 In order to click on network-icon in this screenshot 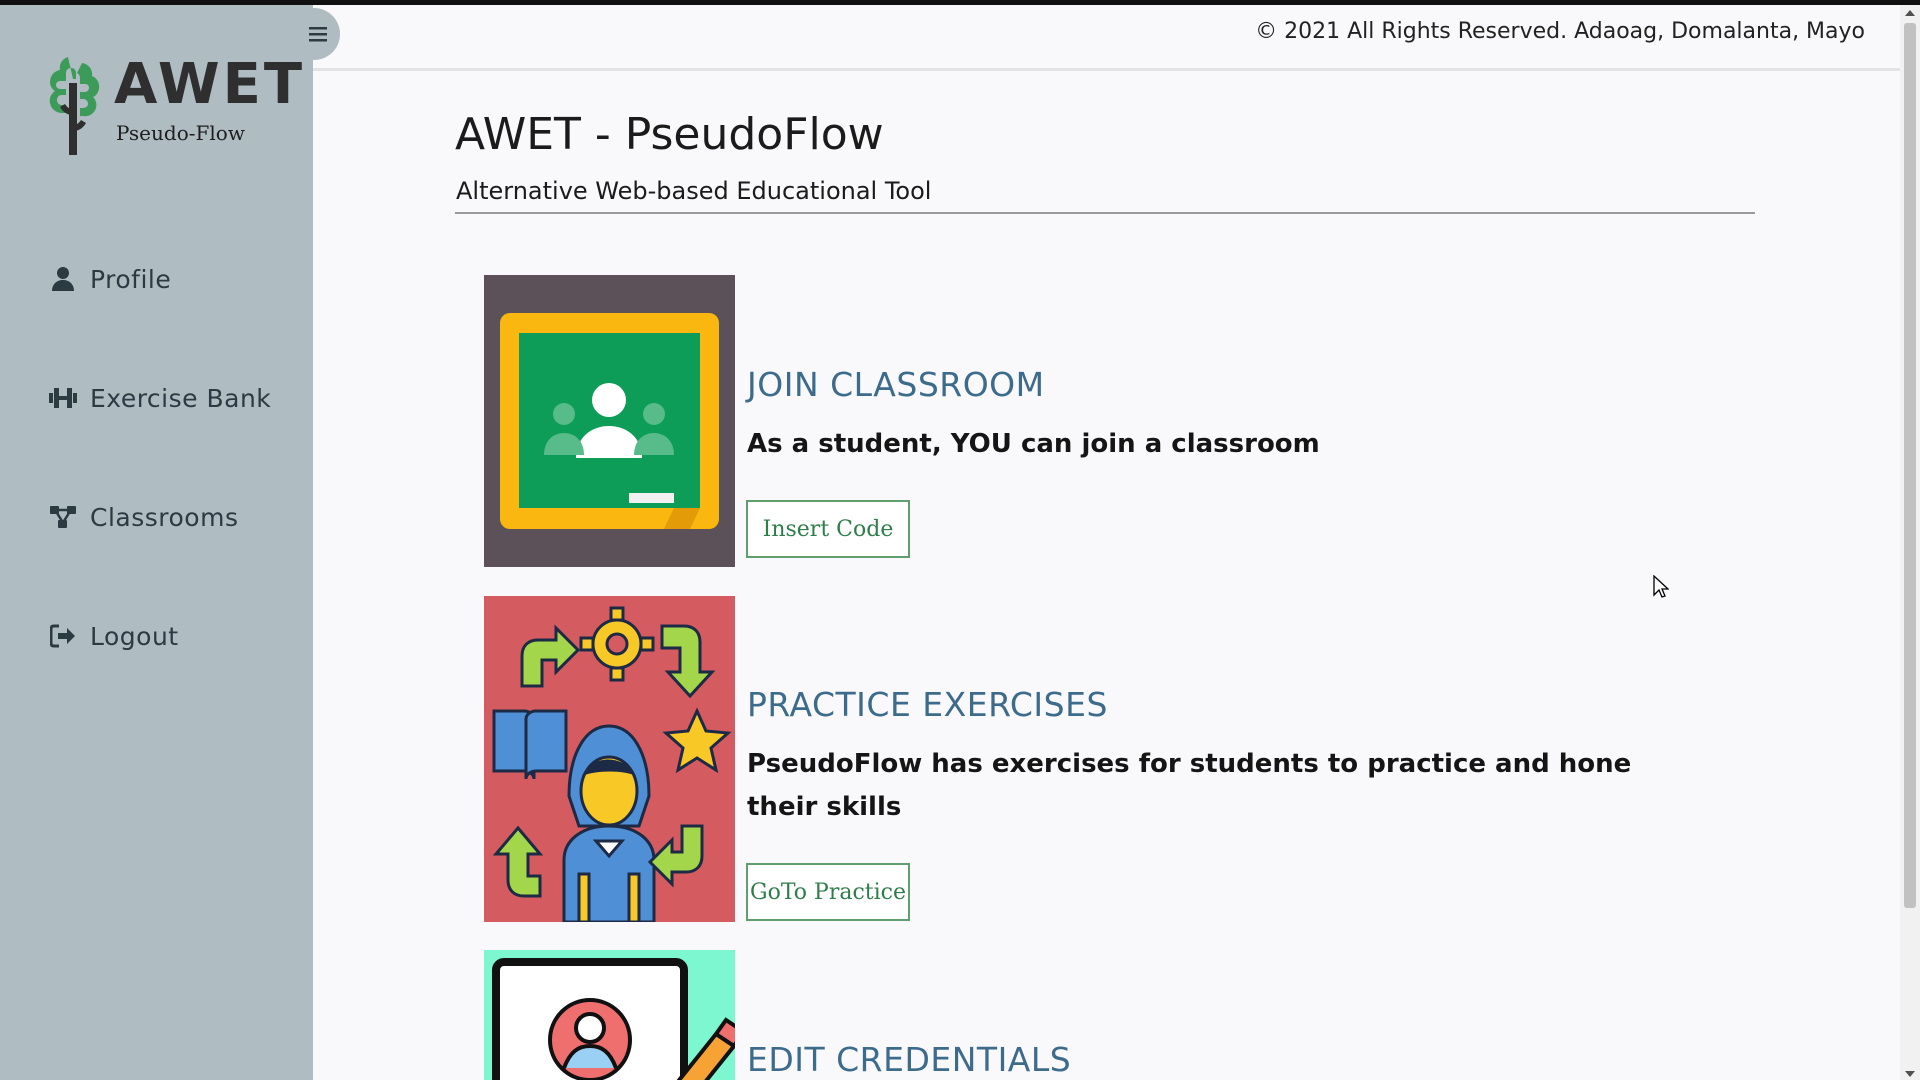, I will do `click(63, 517)`.